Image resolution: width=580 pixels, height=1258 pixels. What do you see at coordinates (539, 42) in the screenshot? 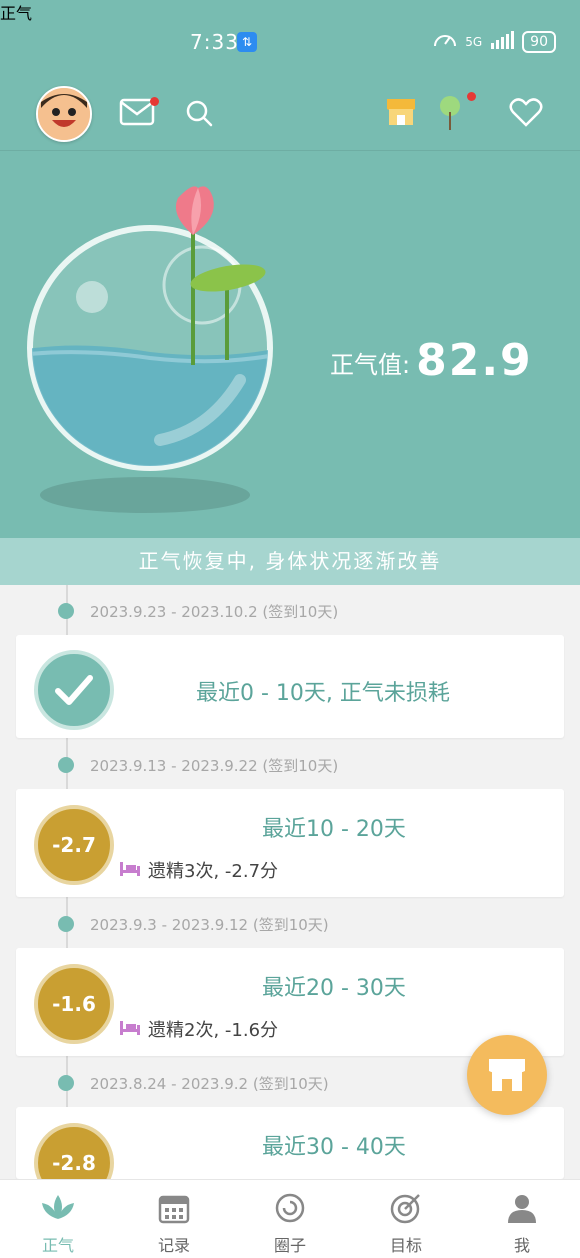
I see `battery-icon: 90` at bounding box center [539, 42].